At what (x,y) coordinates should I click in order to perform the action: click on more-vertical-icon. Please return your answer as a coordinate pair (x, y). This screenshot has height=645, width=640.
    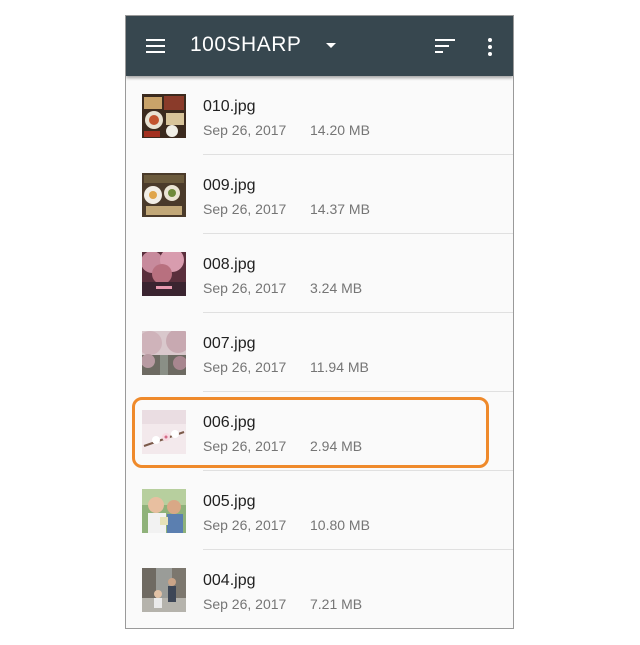
    Looking at the image, I should click on (490, 47).